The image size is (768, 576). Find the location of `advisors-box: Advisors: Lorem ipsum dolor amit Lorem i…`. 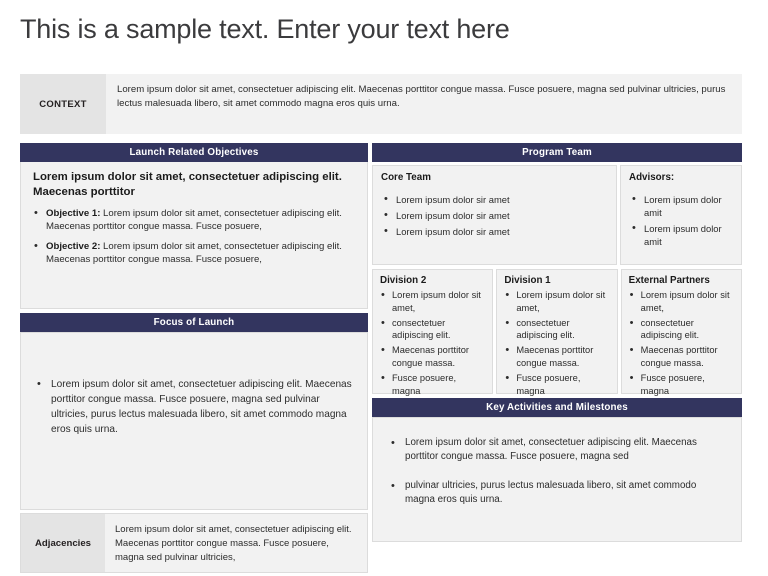

advisors-box: Advisors: Lorem ipsum dolor amit Lorem i… is located at coordinates (681, 215).